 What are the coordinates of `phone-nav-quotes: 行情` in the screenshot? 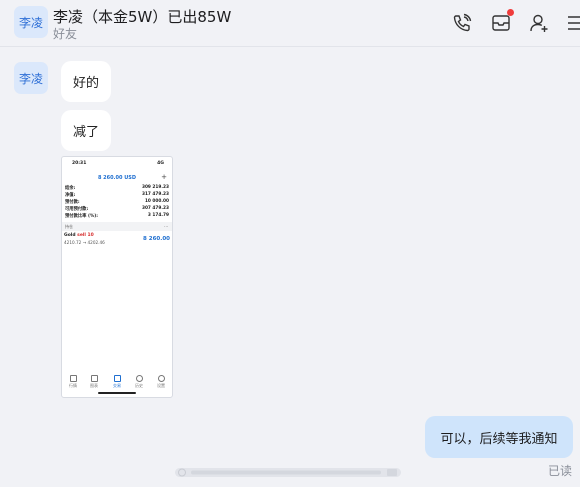 It's located at (73, 382).